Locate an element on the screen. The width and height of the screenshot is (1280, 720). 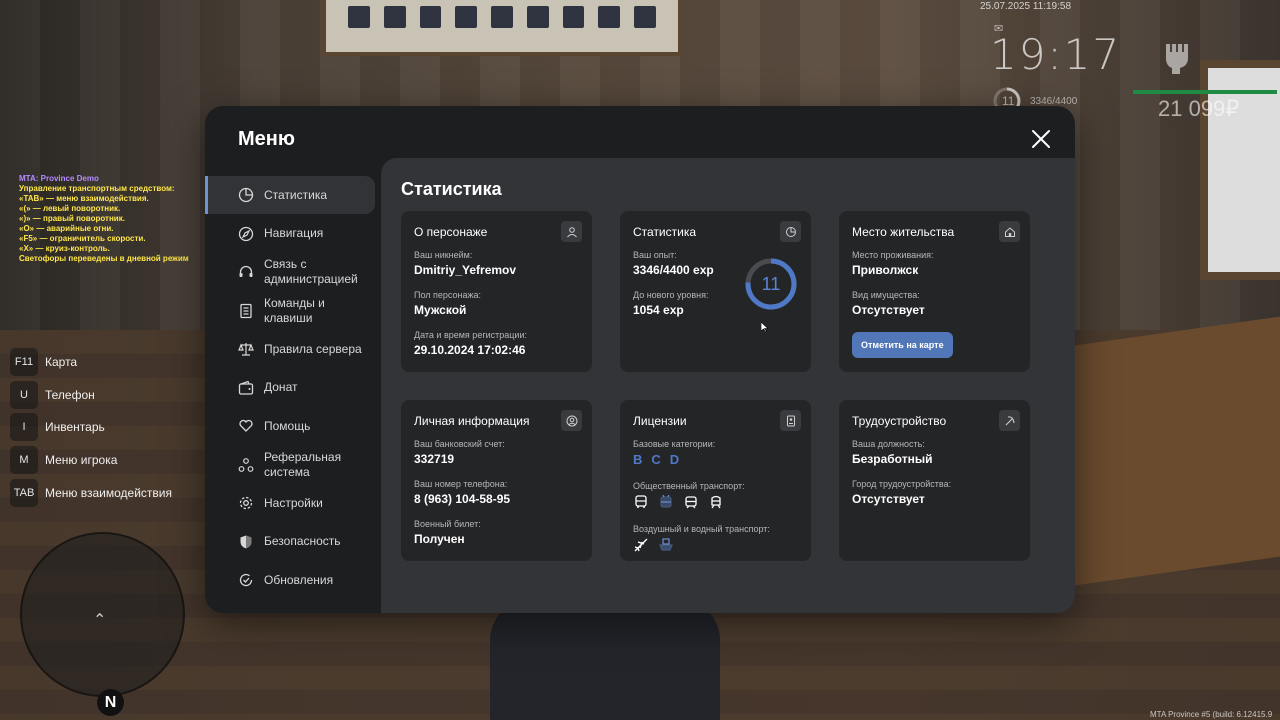
sidebar-item-security: Безопасность is located at coordinates (290, 542).